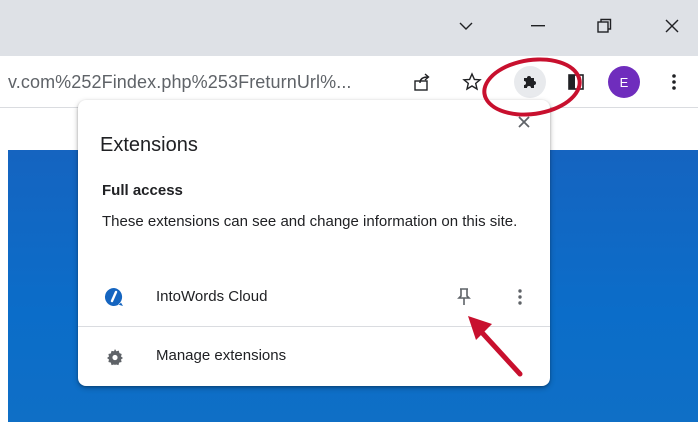  Describe the element at coordinates (466, 26) in the screenshot. I see `chevron-down-icon` at that location.